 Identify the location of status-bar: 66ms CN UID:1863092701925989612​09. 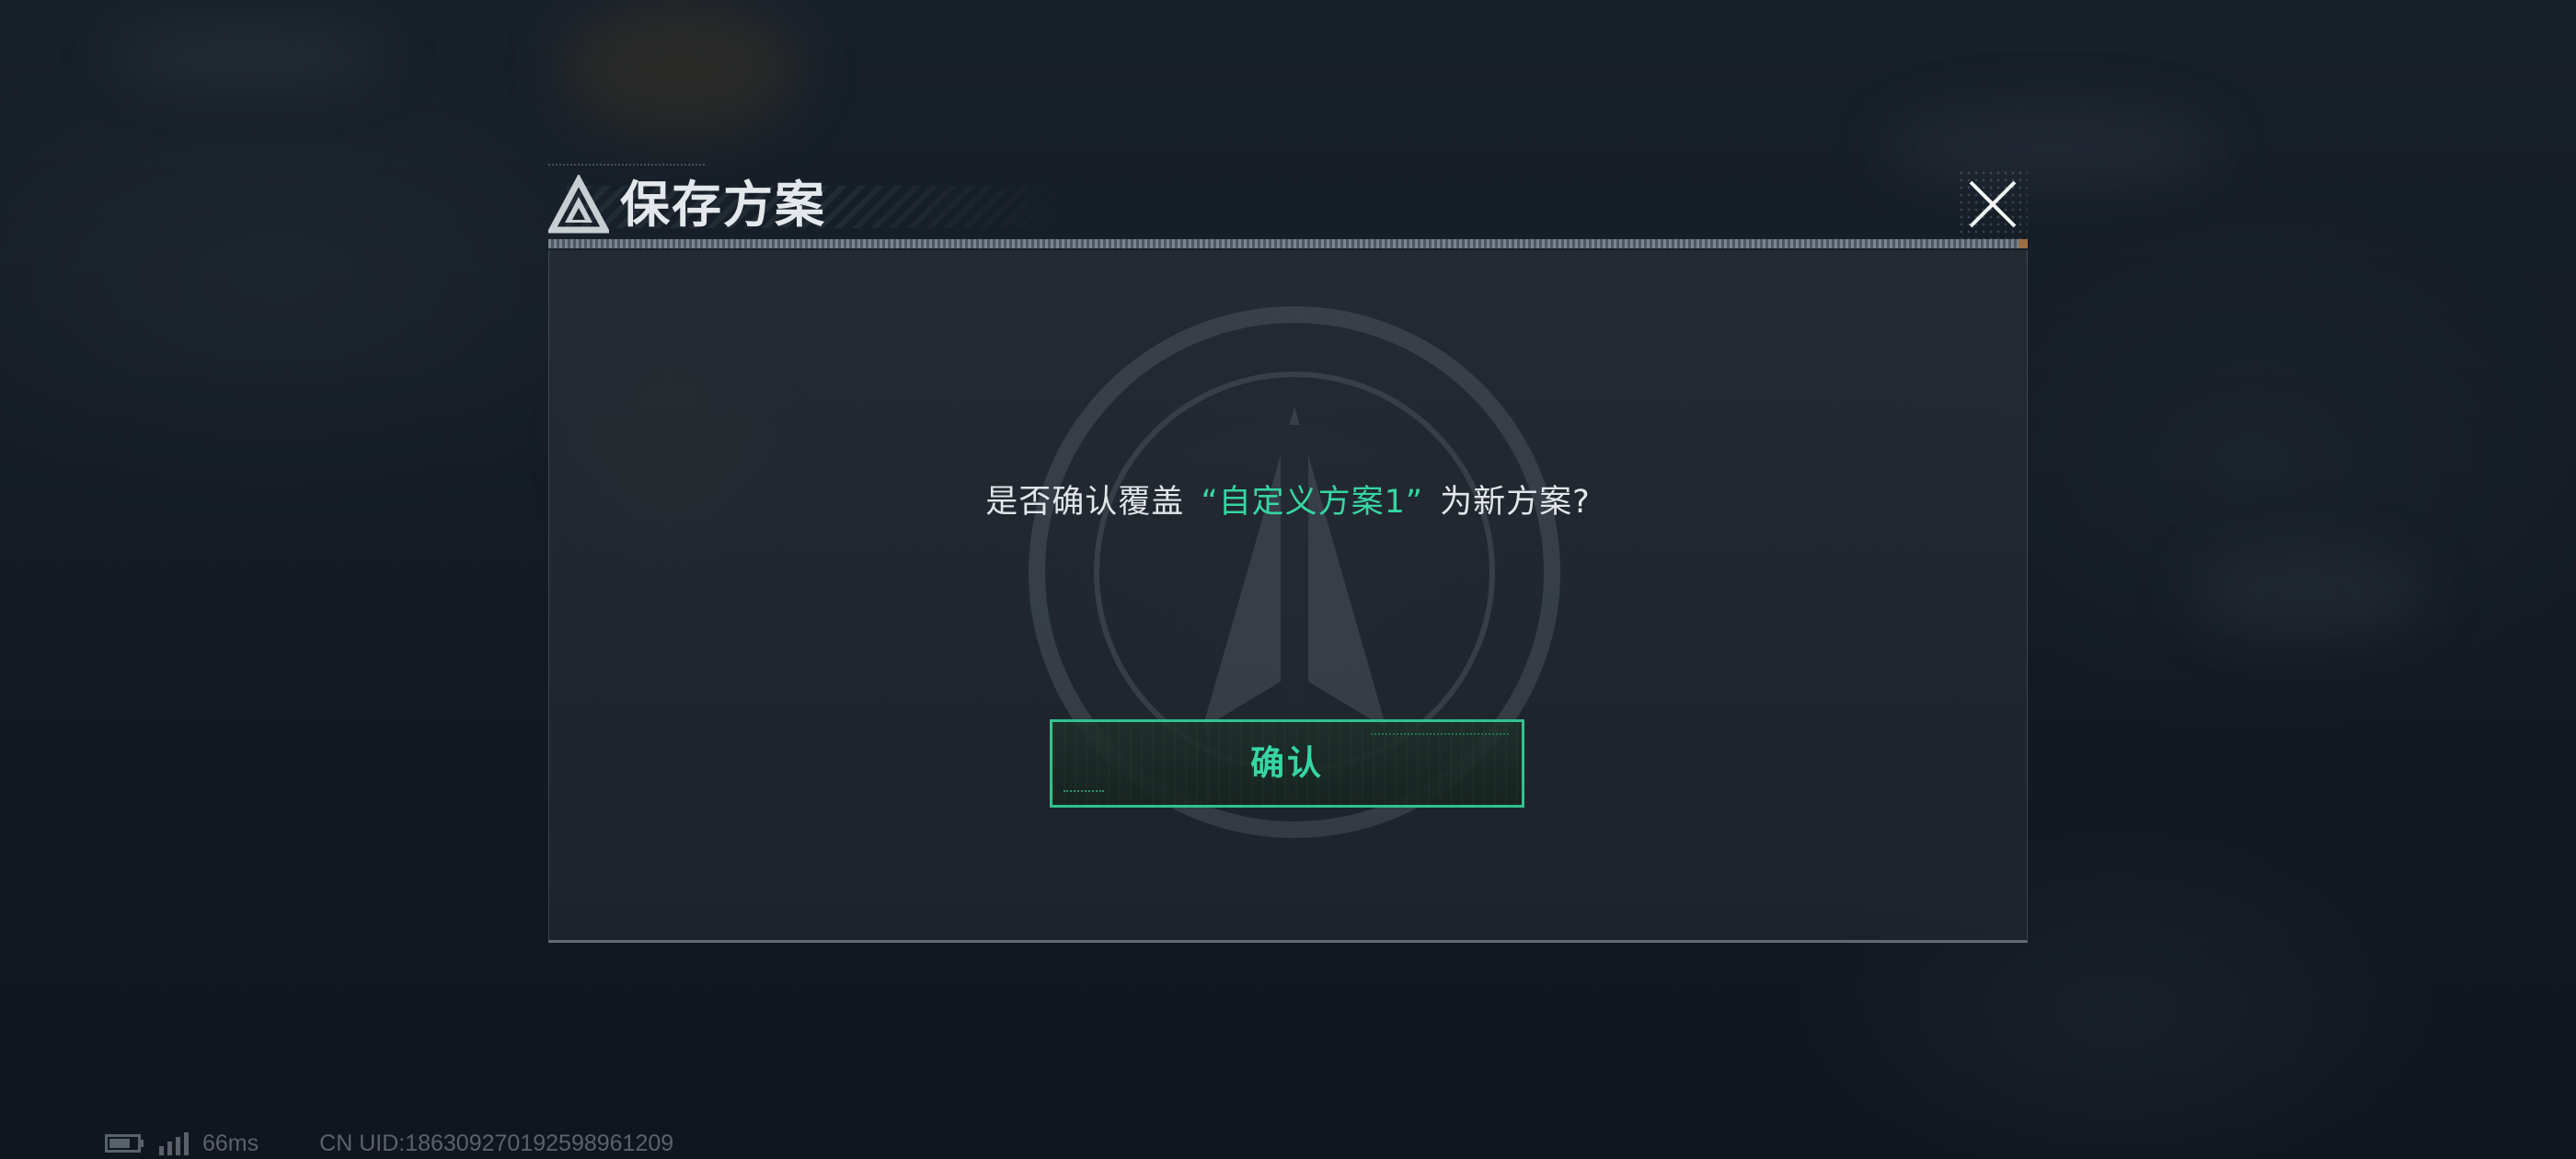
(389, 1143).